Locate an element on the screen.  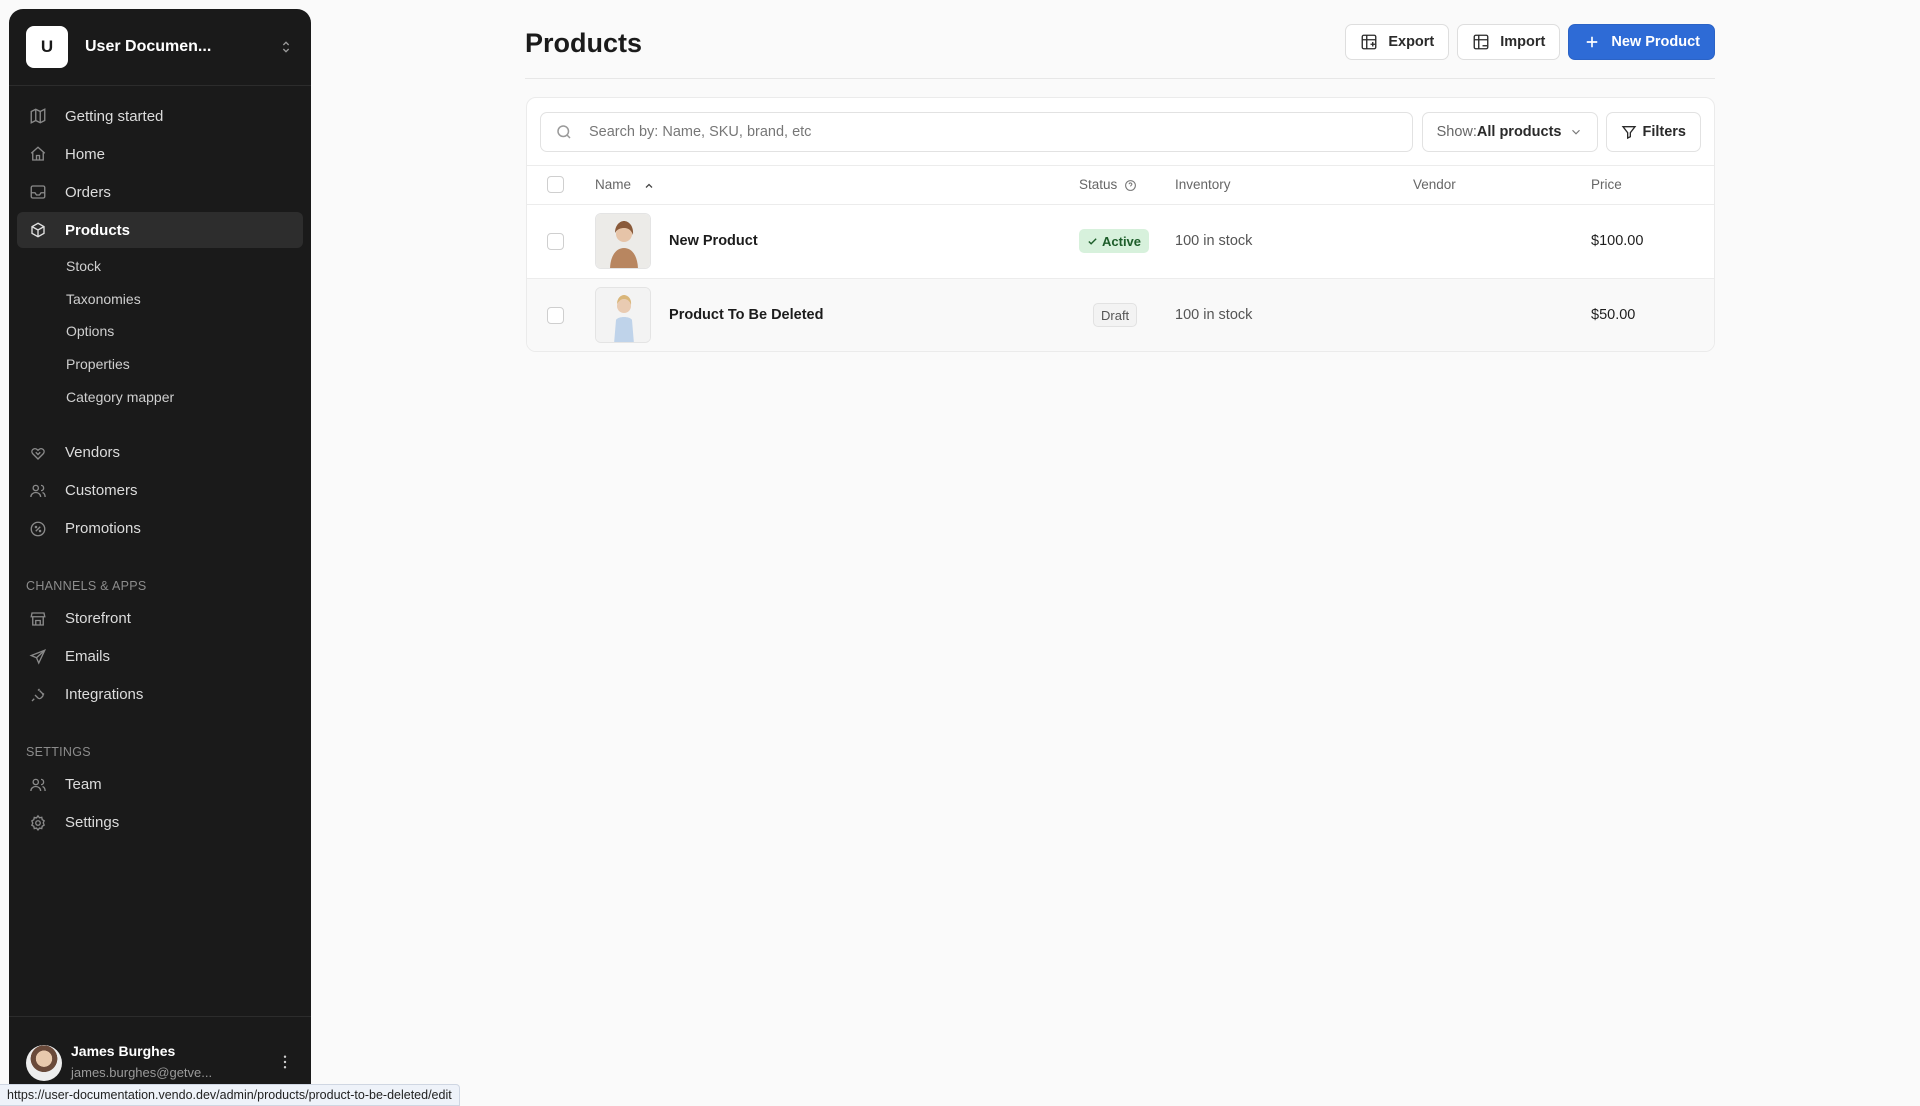
page-header: Products Export Import New Product is located at coordinates (1120, 51).